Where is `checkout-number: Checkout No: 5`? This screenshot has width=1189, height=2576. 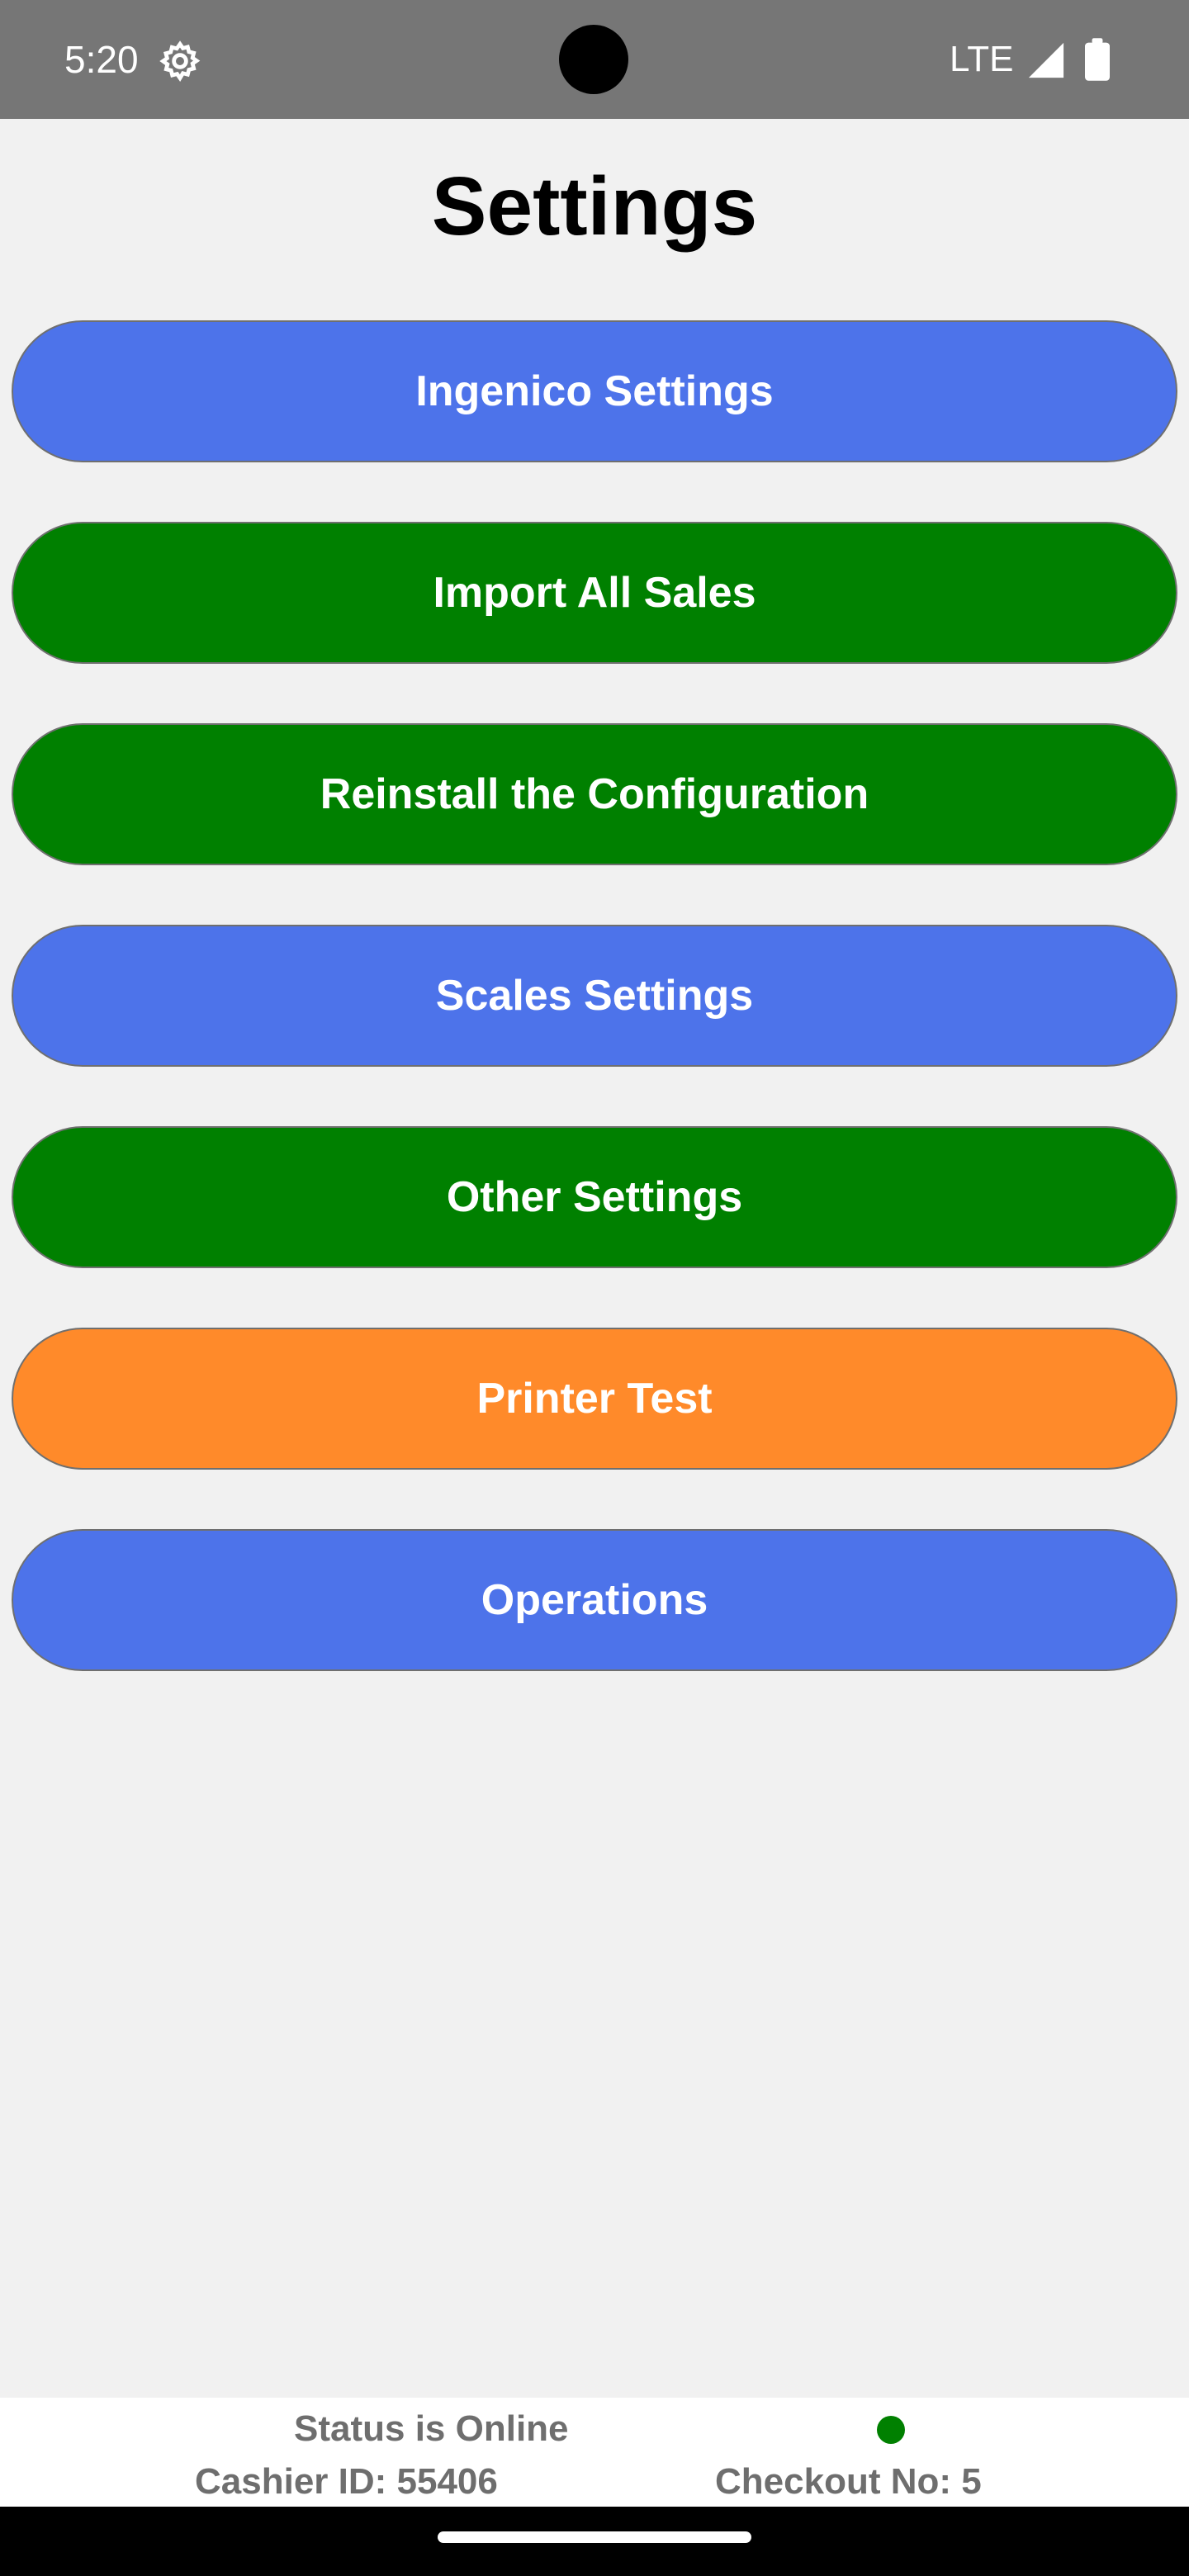
checkout-number: Checkout No: 5 is located at coordinates (848, 2481).